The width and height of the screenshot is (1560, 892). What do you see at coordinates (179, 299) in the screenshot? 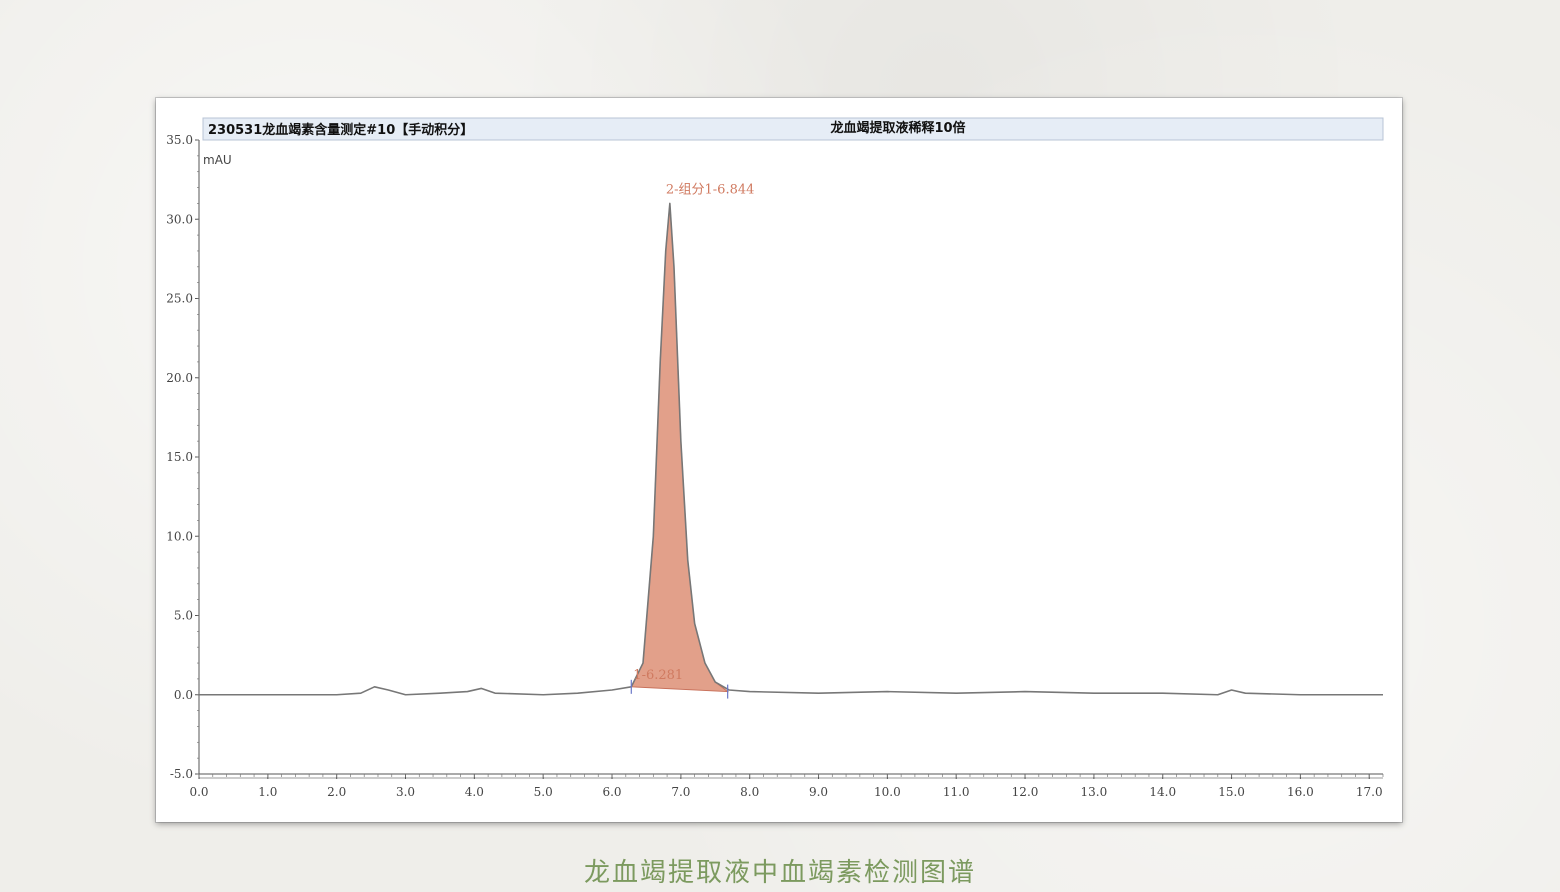
I see `y-tick-label: 25.0` at bounding box center [179, 299].